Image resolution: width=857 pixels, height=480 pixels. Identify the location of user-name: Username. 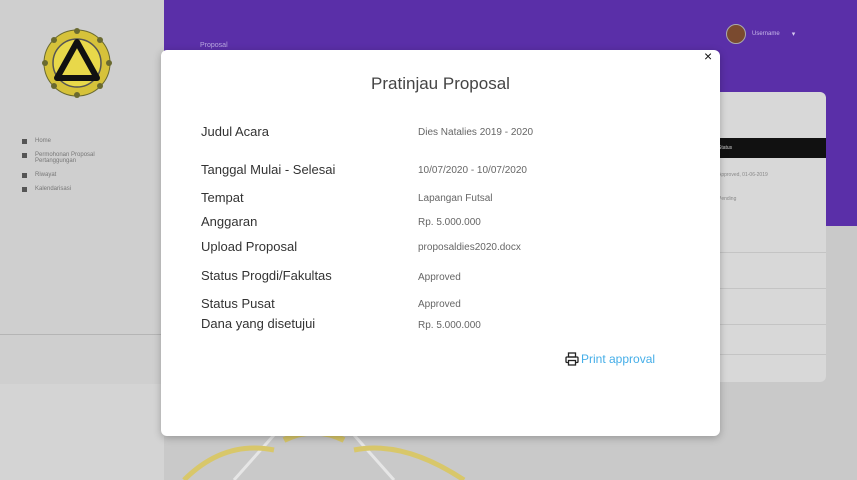
(766, 34).